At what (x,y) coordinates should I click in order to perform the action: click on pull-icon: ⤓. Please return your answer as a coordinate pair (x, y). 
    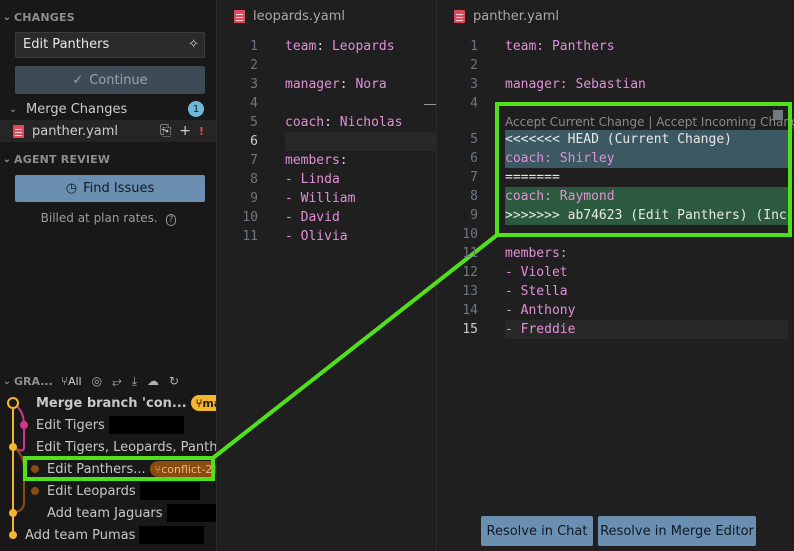
    Looking at the image, I should click on (134, 381).